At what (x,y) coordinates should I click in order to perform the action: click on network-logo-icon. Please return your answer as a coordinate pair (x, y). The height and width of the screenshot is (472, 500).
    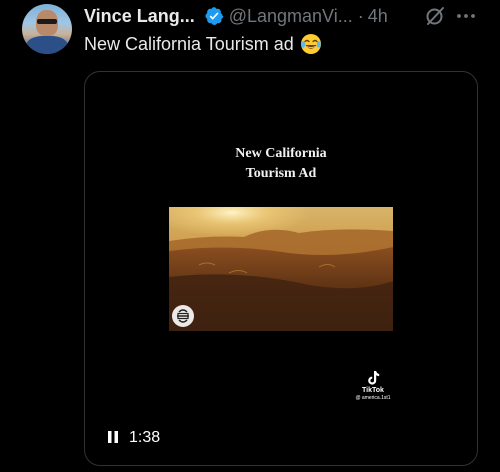
    Looking at the image, I should click on (183, 316).